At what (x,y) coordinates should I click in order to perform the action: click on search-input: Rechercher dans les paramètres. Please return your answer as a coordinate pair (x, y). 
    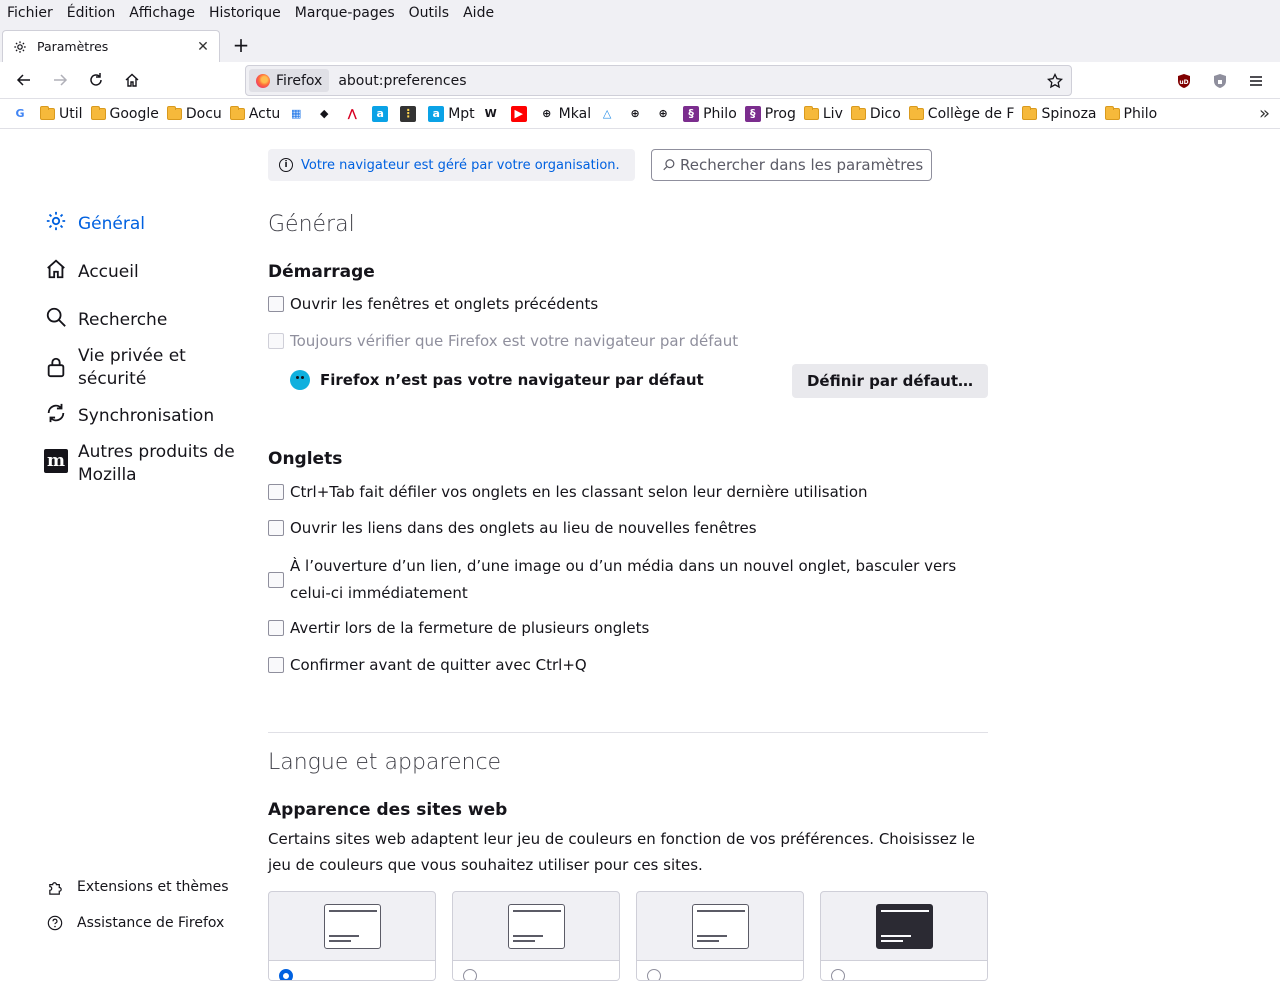
    Looking at the image, I should click on (791, 165).